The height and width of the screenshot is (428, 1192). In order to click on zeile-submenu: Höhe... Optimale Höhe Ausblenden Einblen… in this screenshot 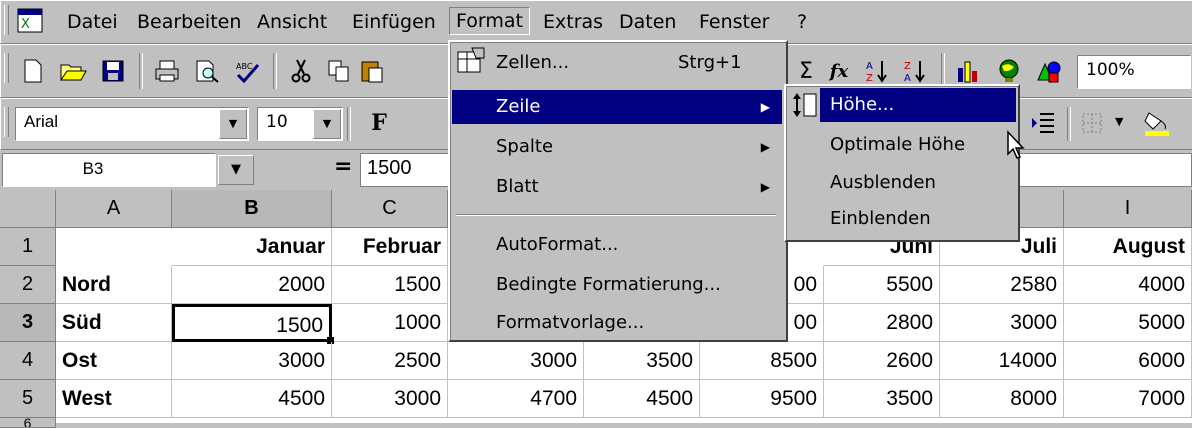, I will do `click(902, 163)`.